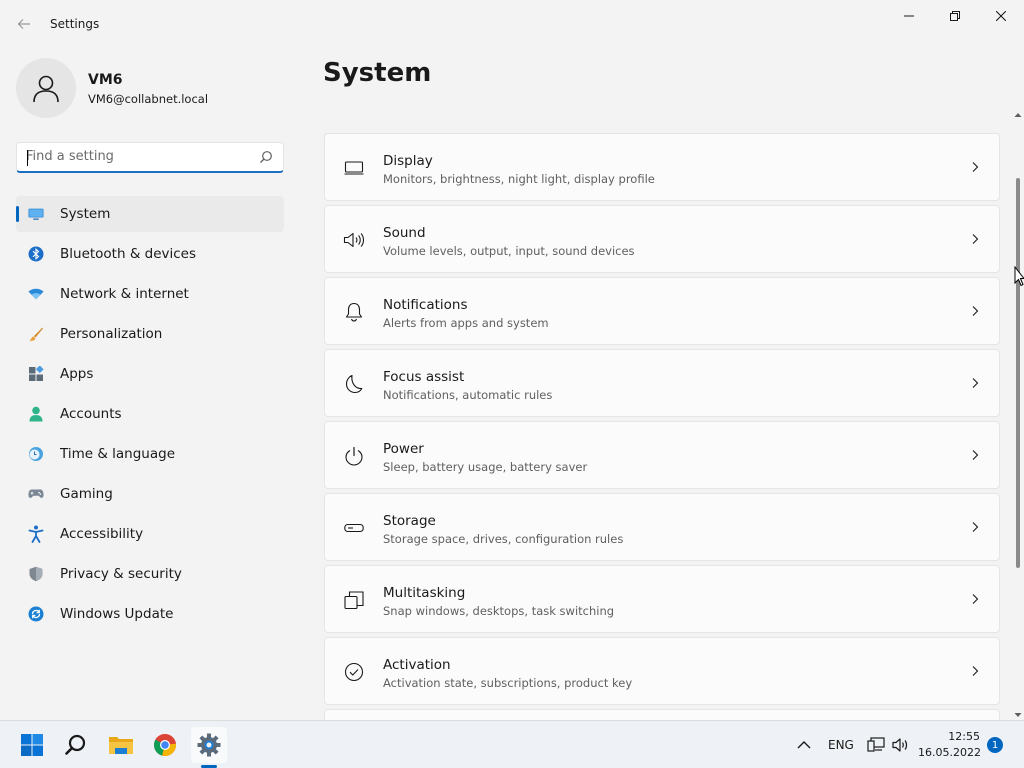  Describe the element at coordinates (841, 745) in the screenshot. I see `language-indicator: ENG` at that location.